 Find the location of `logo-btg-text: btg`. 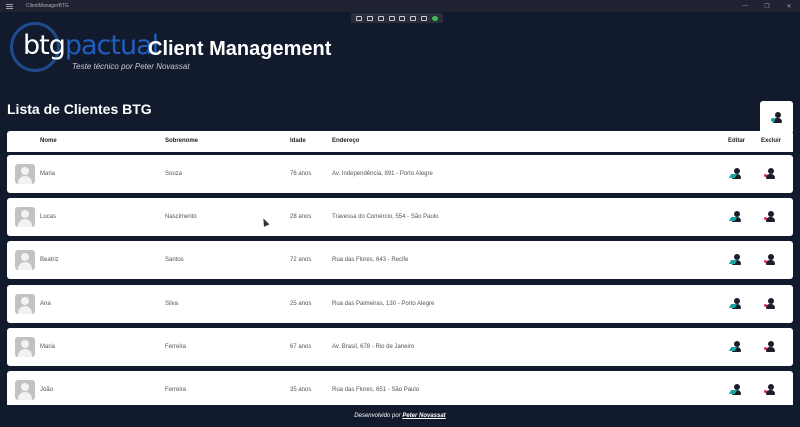

logo-btg-text: btg is located at coordinates (44, 45).